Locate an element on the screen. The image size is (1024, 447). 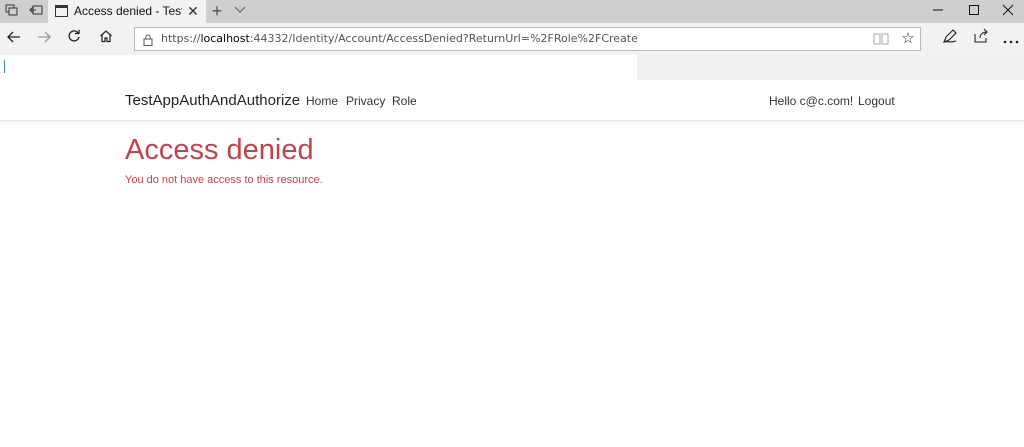
tab-actions-icon is located at coordinates (12, 11).